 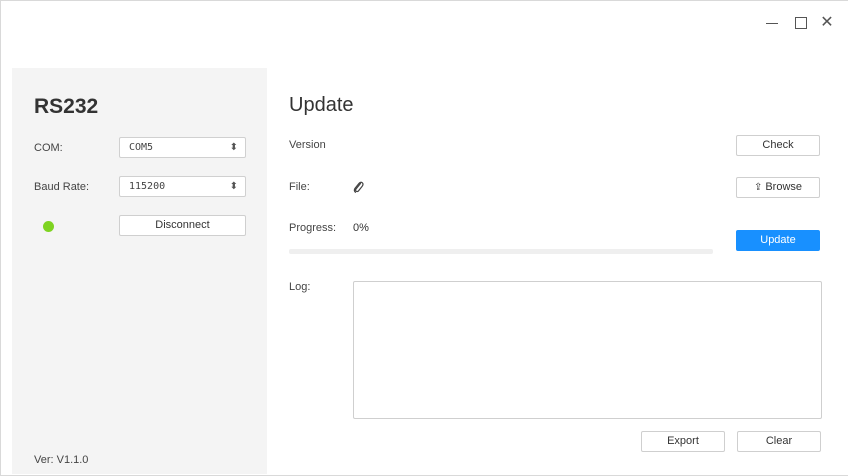 I want to click on baud-rate-select: 115200 ⬍, so click(x=182, y=186).